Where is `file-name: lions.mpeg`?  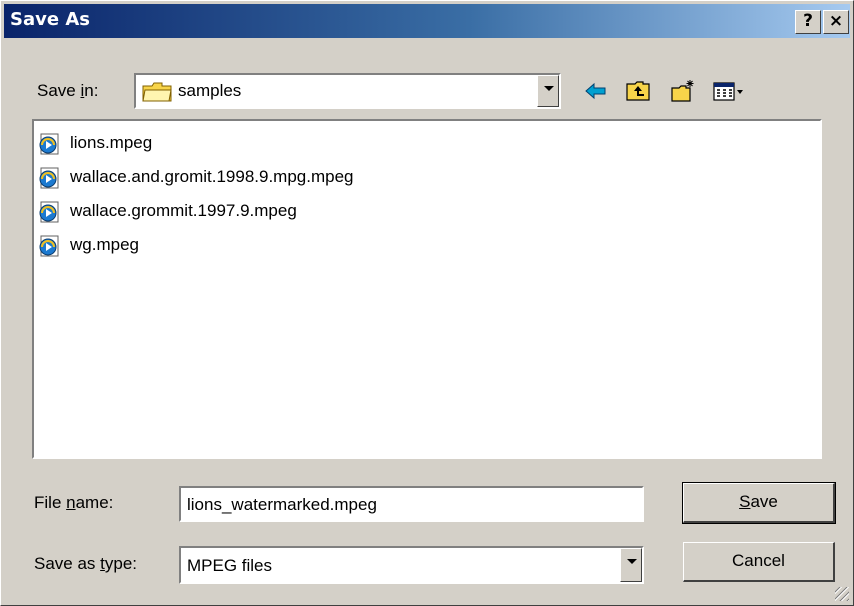 file-name: lions.mpeg is located at coordinates (111, 142).